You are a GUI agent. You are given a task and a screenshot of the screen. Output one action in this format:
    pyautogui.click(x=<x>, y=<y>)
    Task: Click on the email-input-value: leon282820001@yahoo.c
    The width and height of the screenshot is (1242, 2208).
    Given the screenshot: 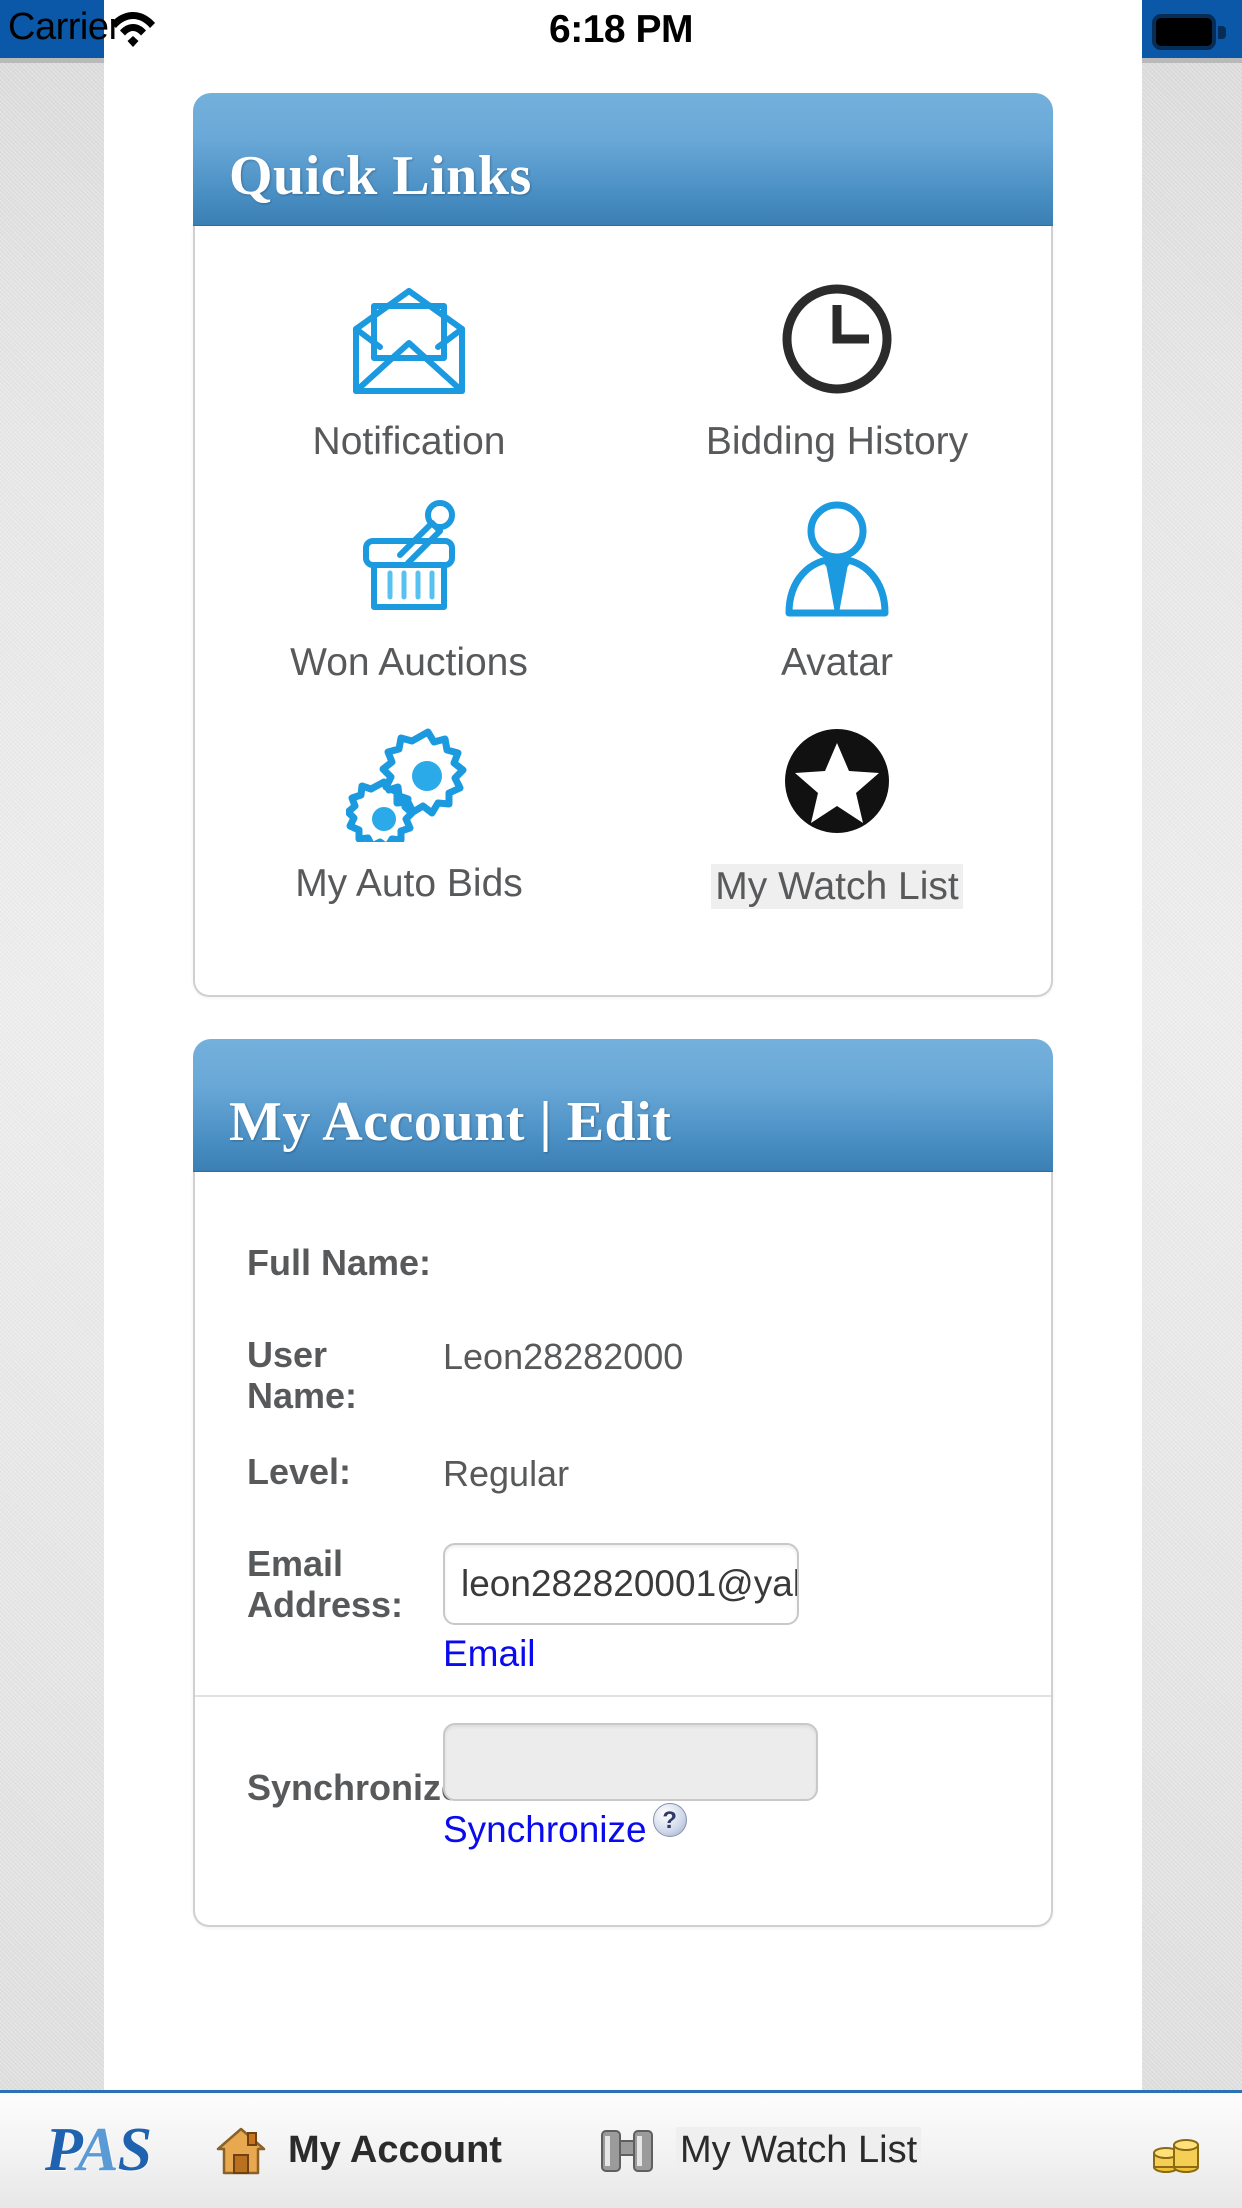 What is the action you would take?
    pyautogui.click(x=629, y=1583)
    